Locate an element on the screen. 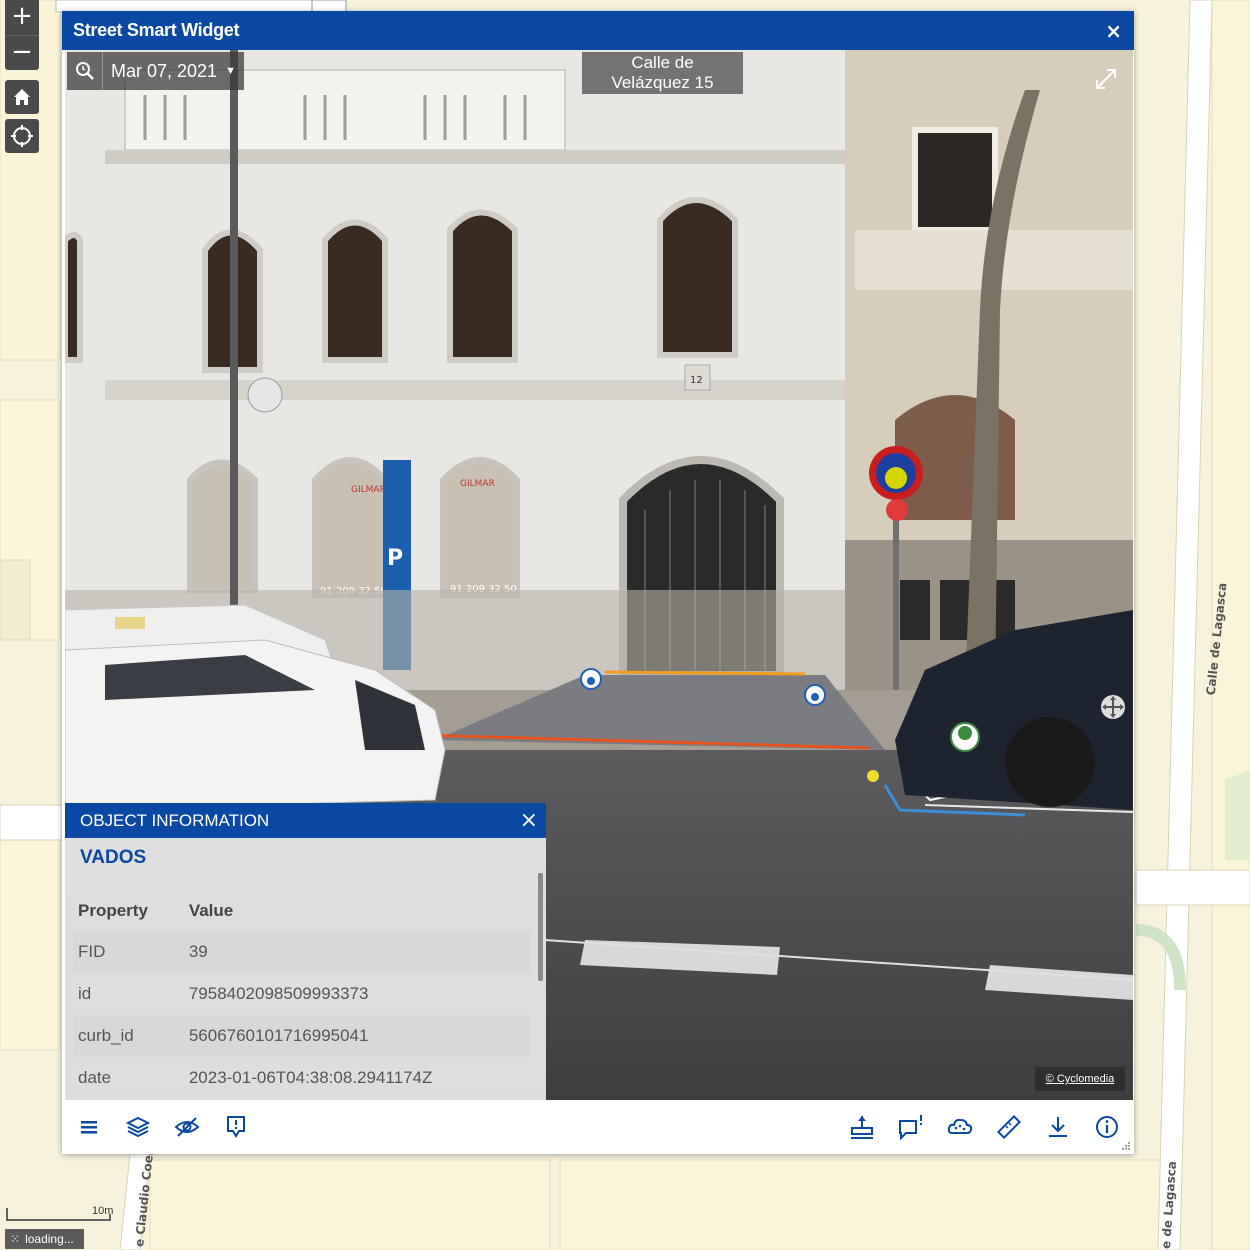 The image size is (1250, 1250). toggle-overlays-button is located at coordinates (187, 1127).